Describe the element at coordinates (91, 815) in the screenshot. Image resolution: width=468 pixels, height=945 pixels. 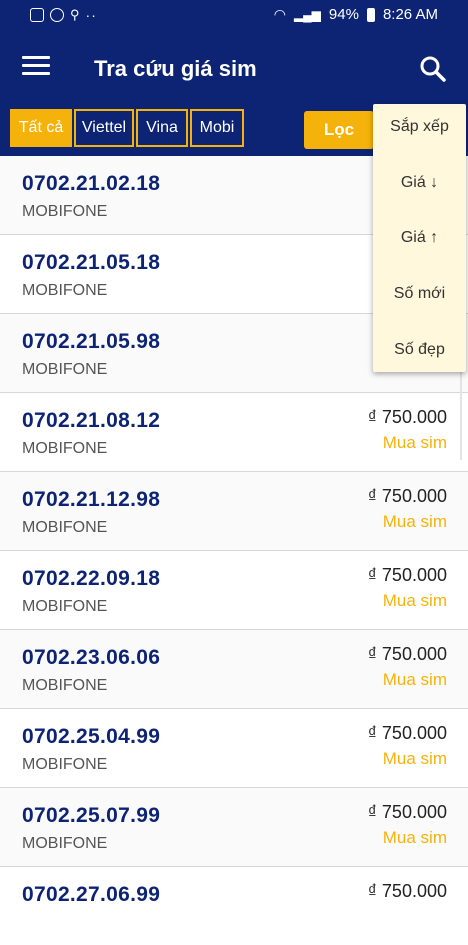
I see `sim-number: 0702.25.07.99` at that location.